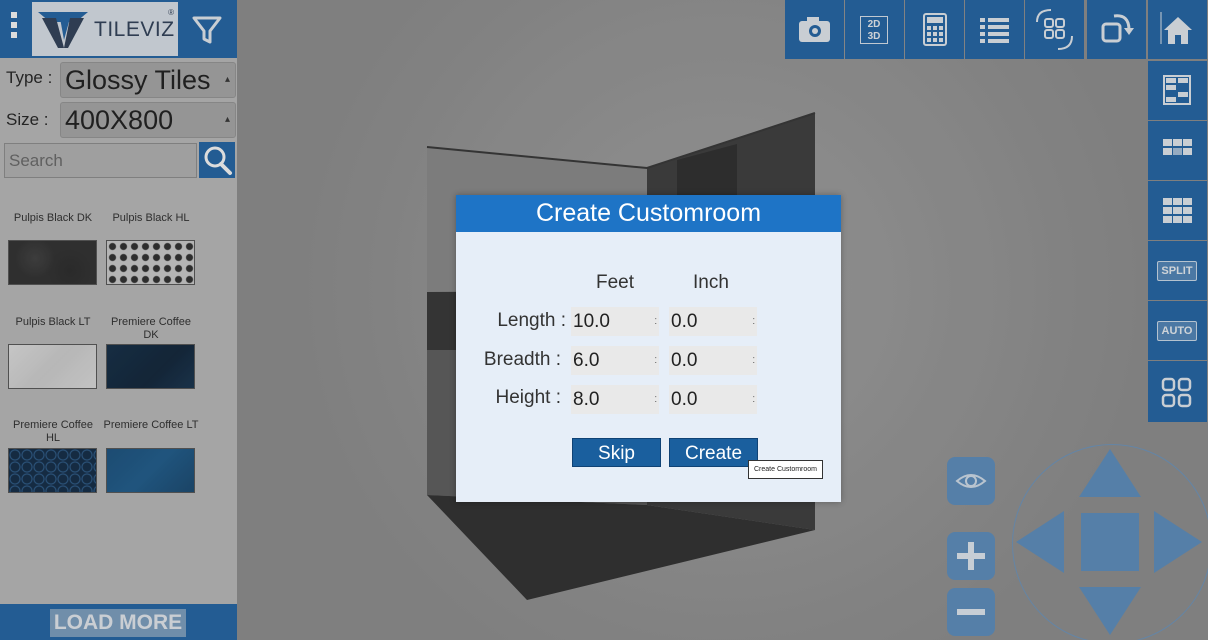  Describe the element at coordinates (586, 399) in the screenshot. I see `height-feet-value: 8.0` at that location.